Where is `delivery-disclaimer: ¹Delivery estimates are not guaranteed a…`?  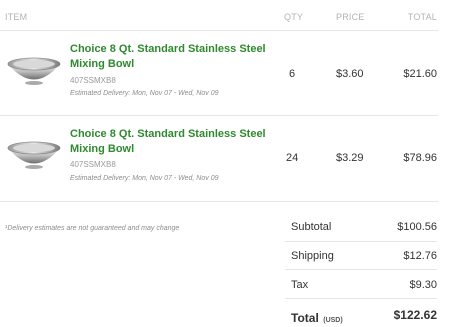 delivery-disclaimer: ¹Delivery estimates are not guaranteed a… is located at coordinates (92, 228).